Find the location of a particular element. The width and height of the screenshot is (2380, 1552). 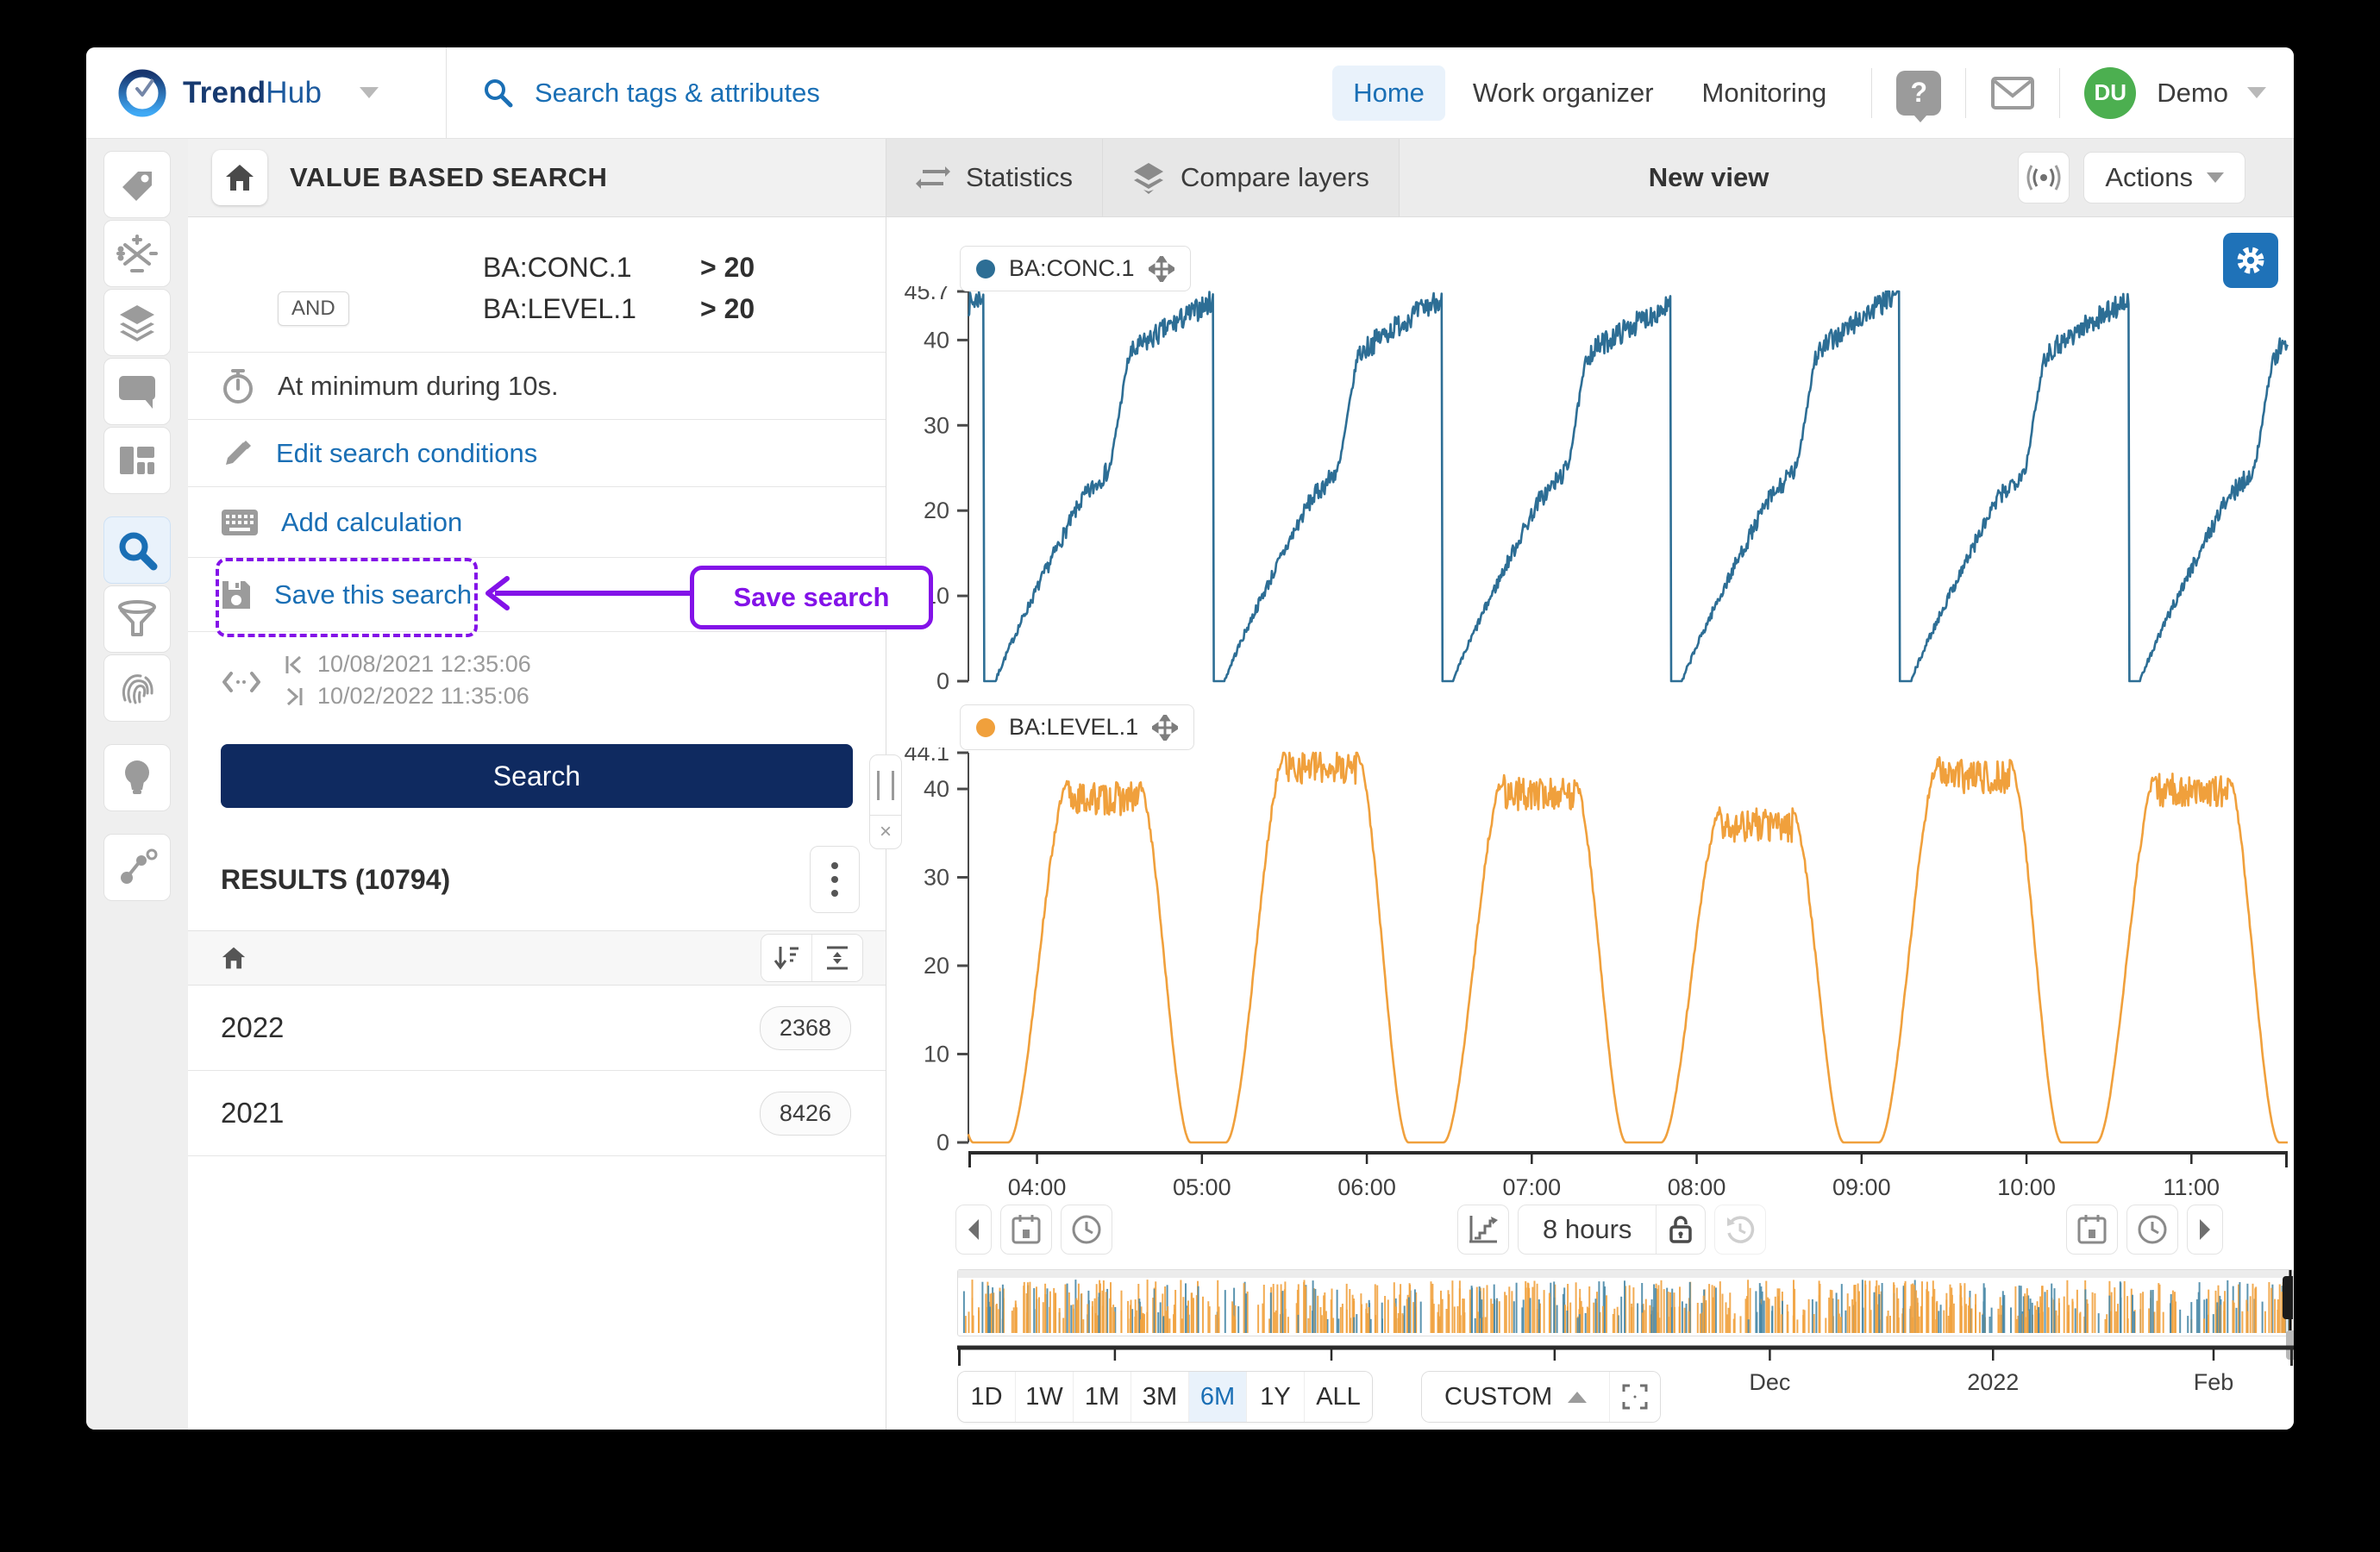

sidebar-item-filter is located at coordinates (137, 619).